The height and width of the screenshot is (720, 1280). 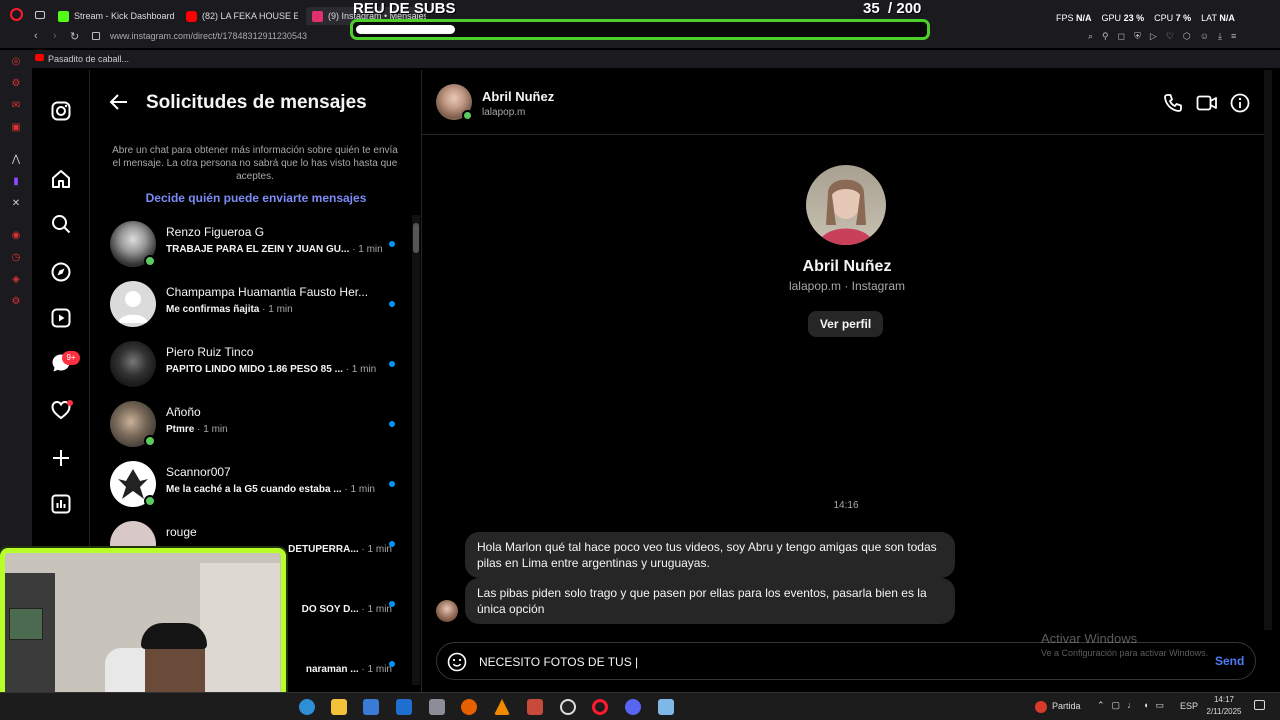 What do you see at coordinates (1204, 38) in the screenshot?
I see `profile-icon: ☺` at bounding box center [1204, 38].